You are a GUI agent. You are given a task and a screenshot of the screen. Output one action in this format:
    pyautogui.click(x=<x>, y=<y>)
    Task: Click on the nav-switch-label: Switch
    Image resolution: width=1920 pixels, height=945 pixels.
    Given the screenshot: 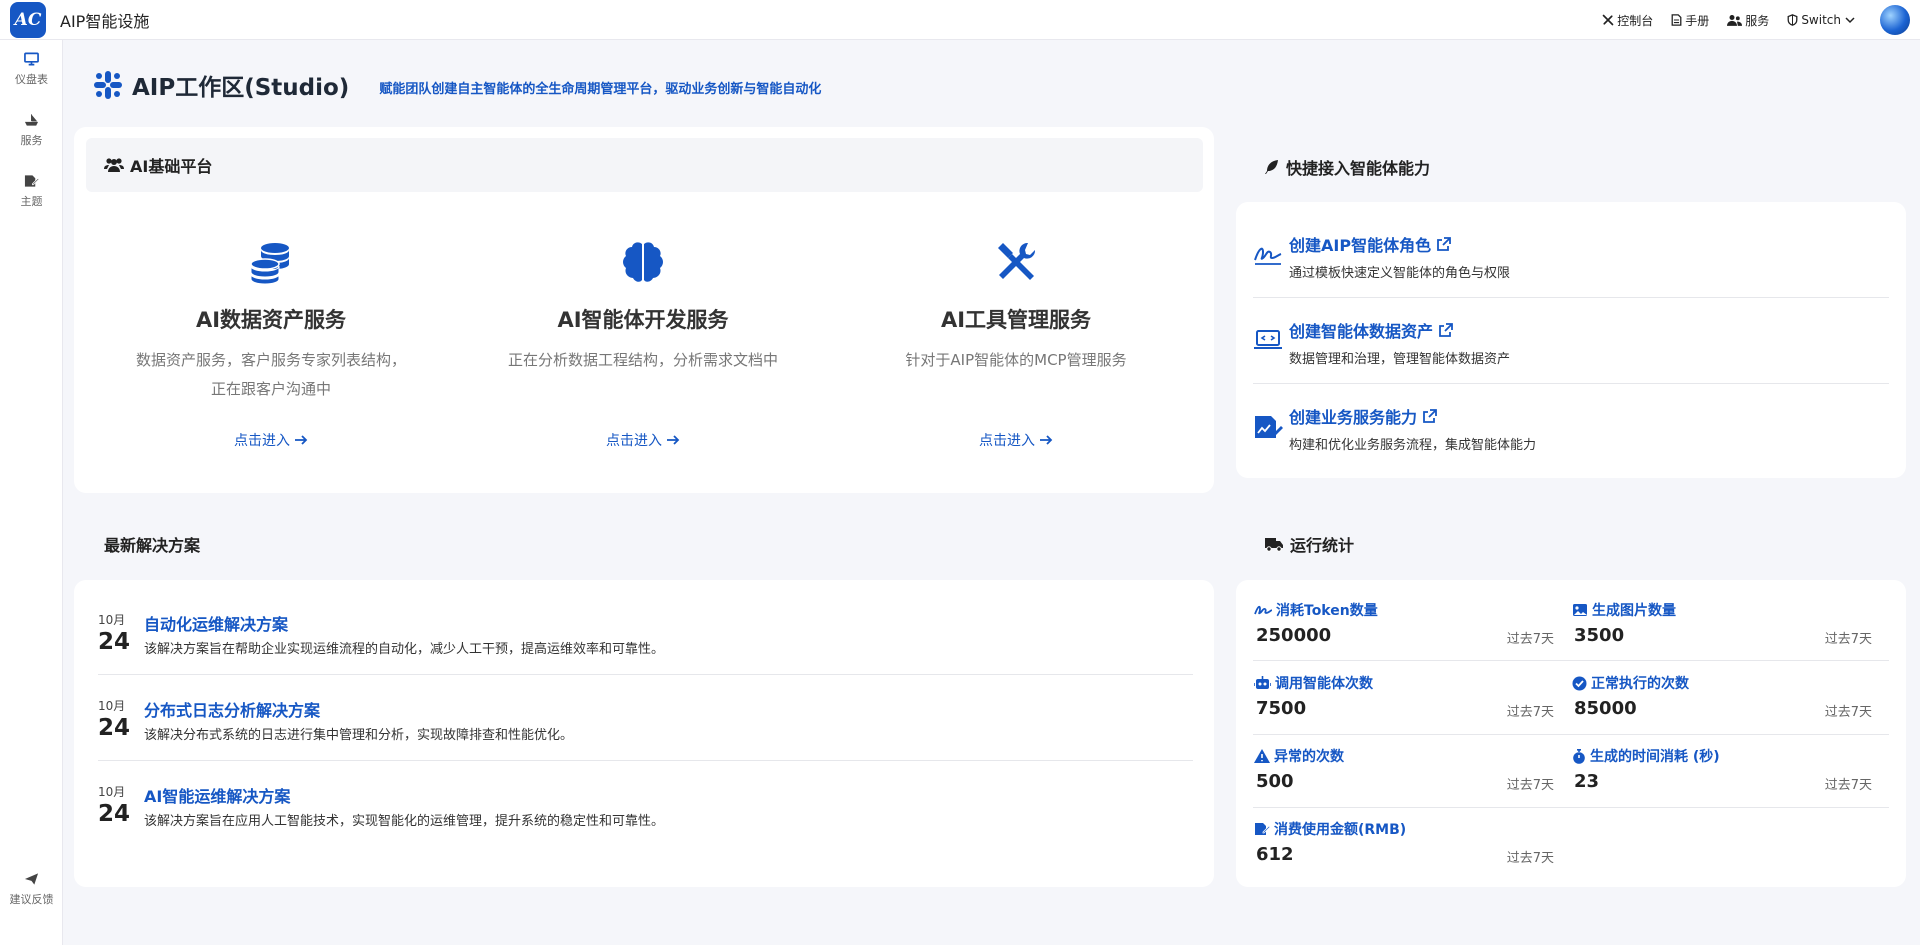 What is the action you would take?
    pyautogui.click(x=1821, y=20)
    